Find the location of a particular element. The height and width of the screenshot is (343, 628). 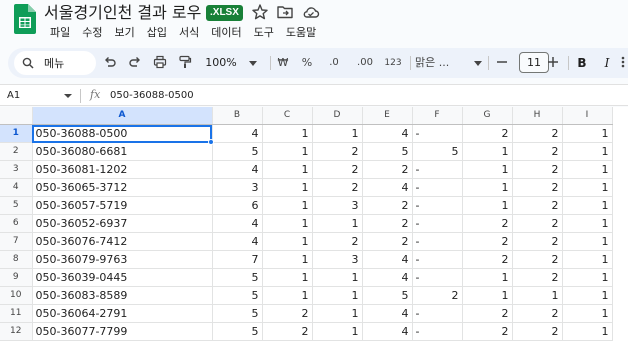

bold-button: B is located at coordinates (582, 63).